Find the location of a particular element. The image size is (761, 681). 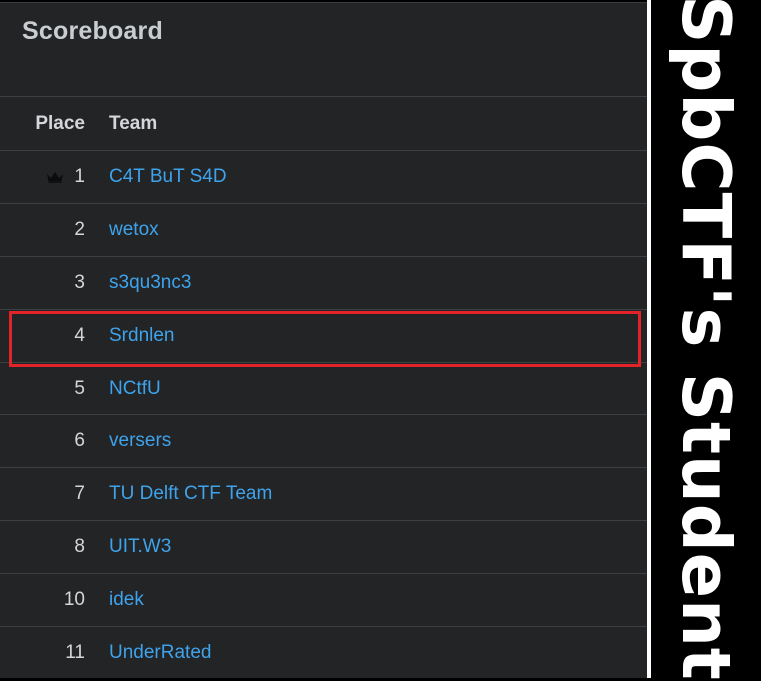

table-row: 10 idek is located at coordinates (323, 599).